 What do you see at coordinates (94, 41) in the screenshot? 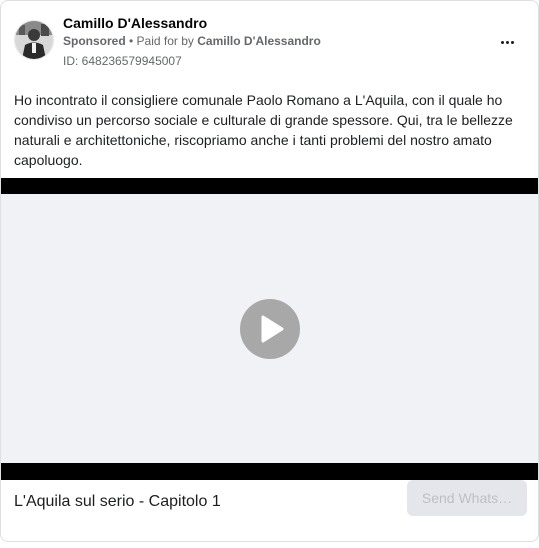
I see `sponsored-label: Sponsored` at bounding box center [94, 41].